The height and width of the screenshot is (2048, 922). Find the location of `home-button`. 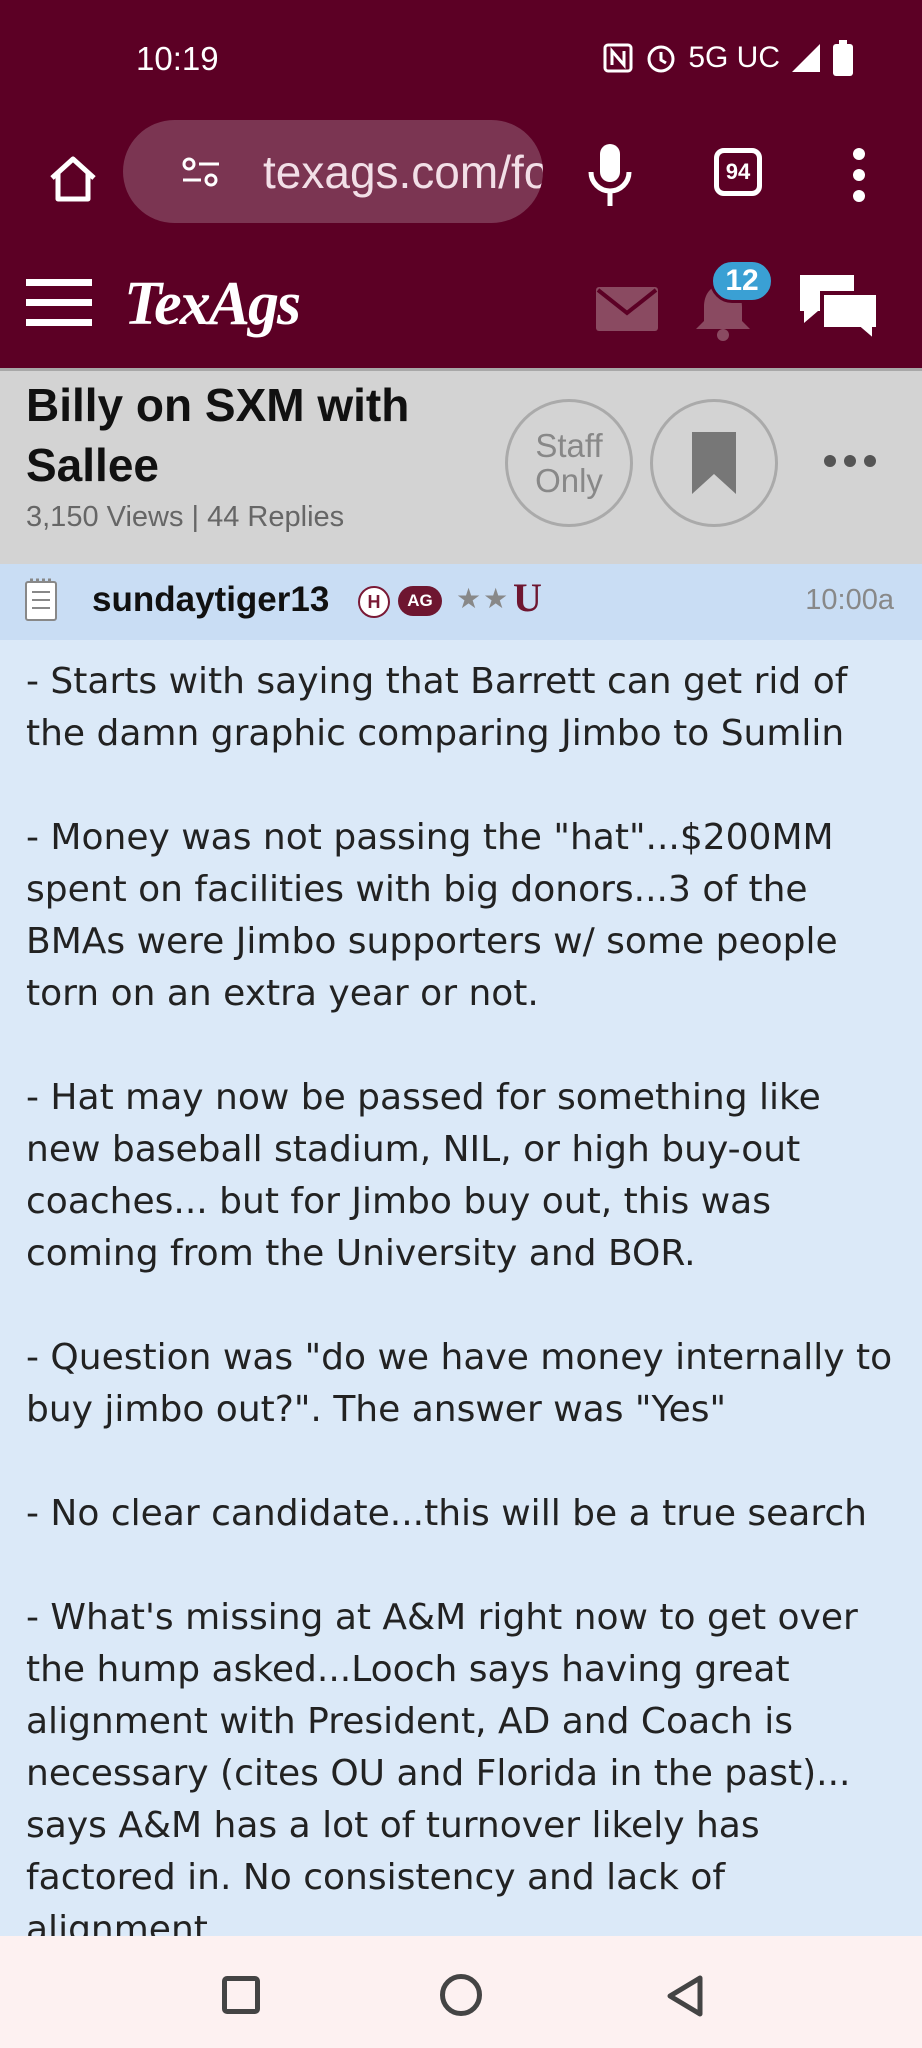

home-button is located at coordinates (73, 179).